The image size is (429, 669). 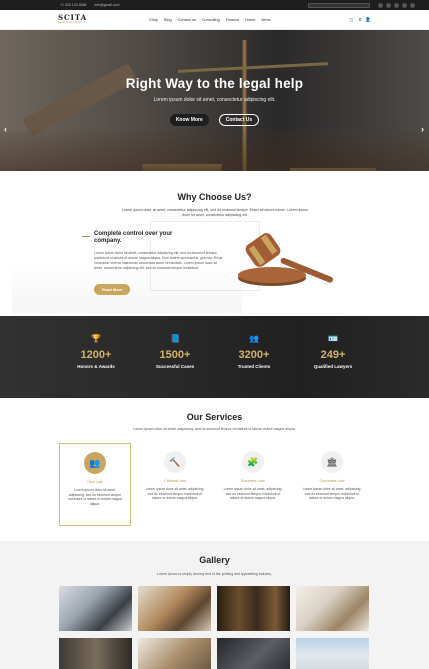 What do you see at coordinates (333, 338) in the screenshot?
I see `lawyer-icon: 🪪` at bounding box center [333, 338].